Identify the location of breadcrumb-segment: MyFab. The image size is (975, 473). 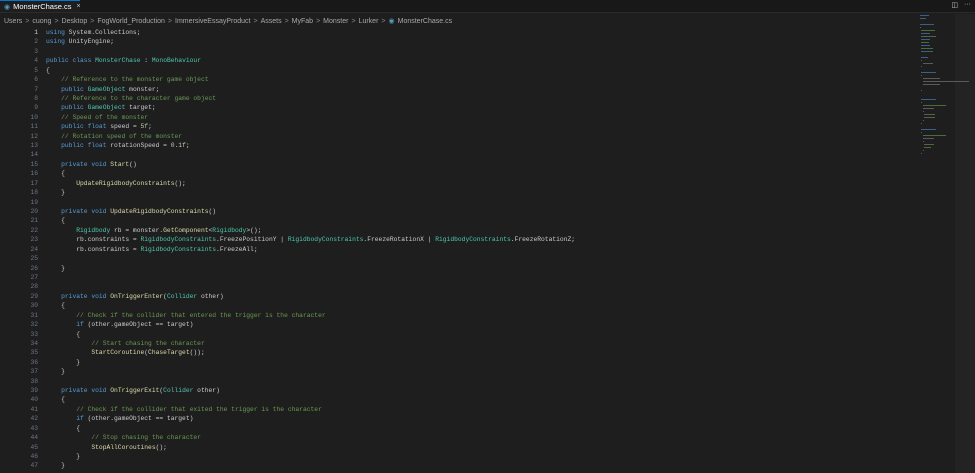
(302, 21).